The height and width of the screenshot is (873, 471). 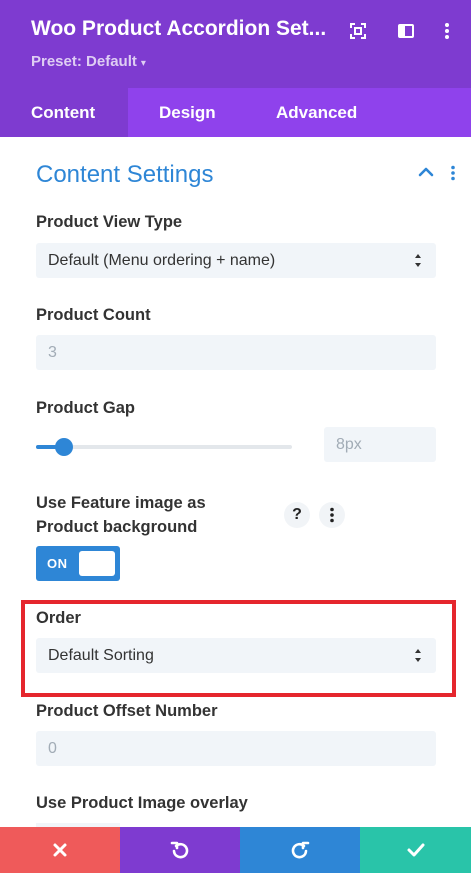 What do you see at coordinates (109, 222) in the screenshot?
I see `product-view-type-label: Product View Type` at bounding box center [109, 222].